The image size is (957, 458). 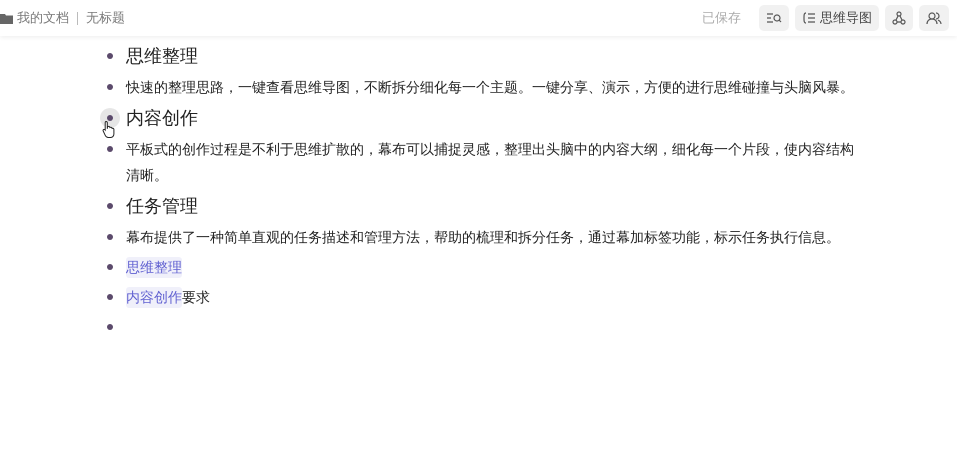 I want to click on outline-text: 快速的整理思路，一键查看思维导图，不断拆分细化每一个主题。一键分享、演示，方便的进行思维碰撞与头脑风暴。, so click(x=490, y=87).